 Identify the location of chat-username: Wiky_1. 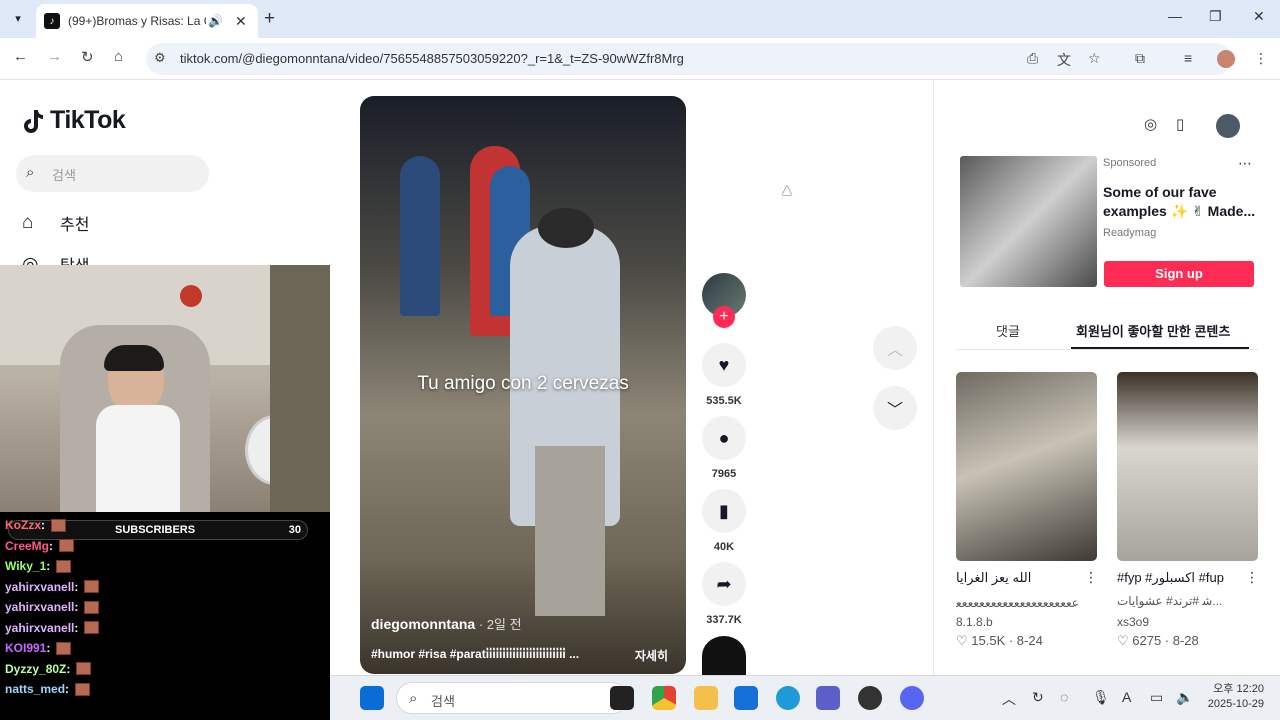
(26, 566).